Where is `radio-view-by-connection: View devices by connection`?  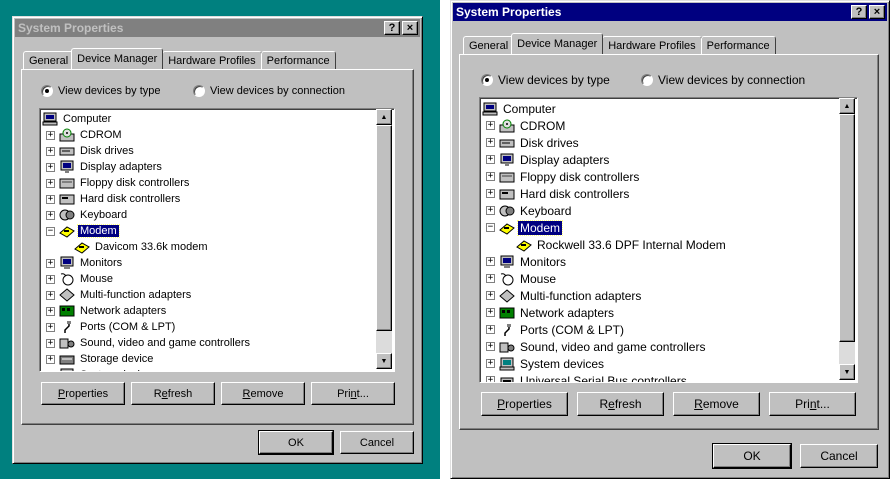 radio-view-by-connection: View devices by connection is located at coordinates (269, 91).